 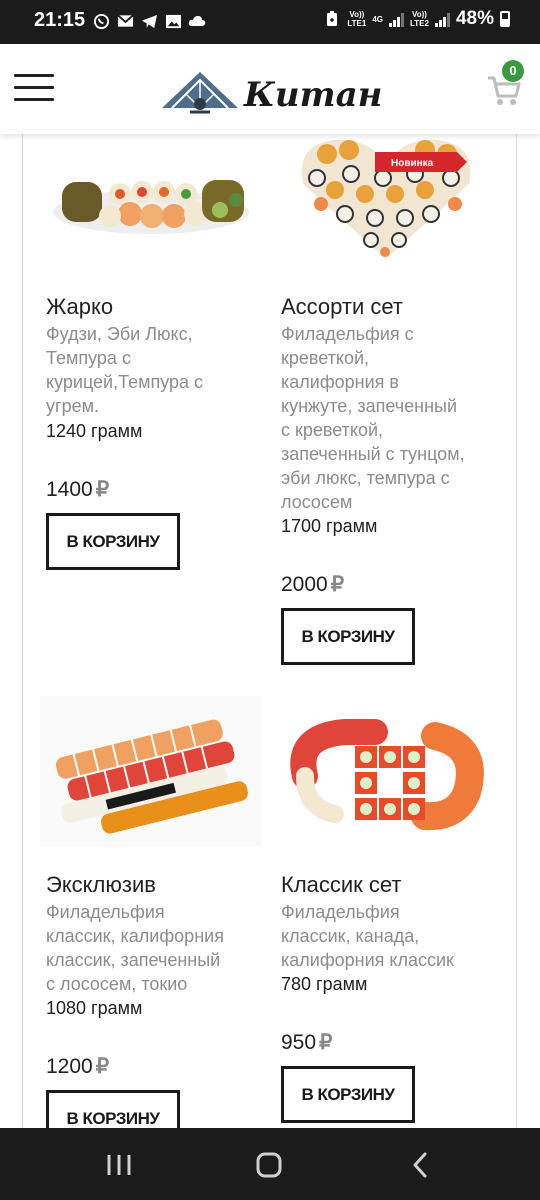 I want to click on recent-apps-button, so click(x=119, y=1165).